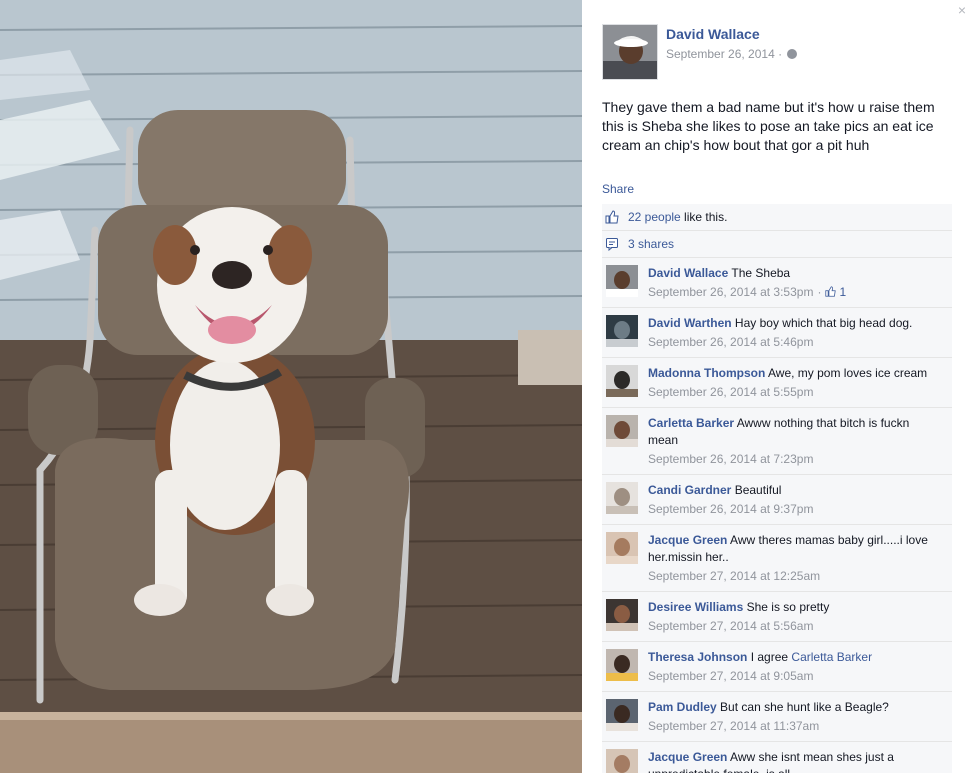  Describe the element at coordinates (690, 323) in the screenshot. I see `comment-author: David Warthen` at that location.